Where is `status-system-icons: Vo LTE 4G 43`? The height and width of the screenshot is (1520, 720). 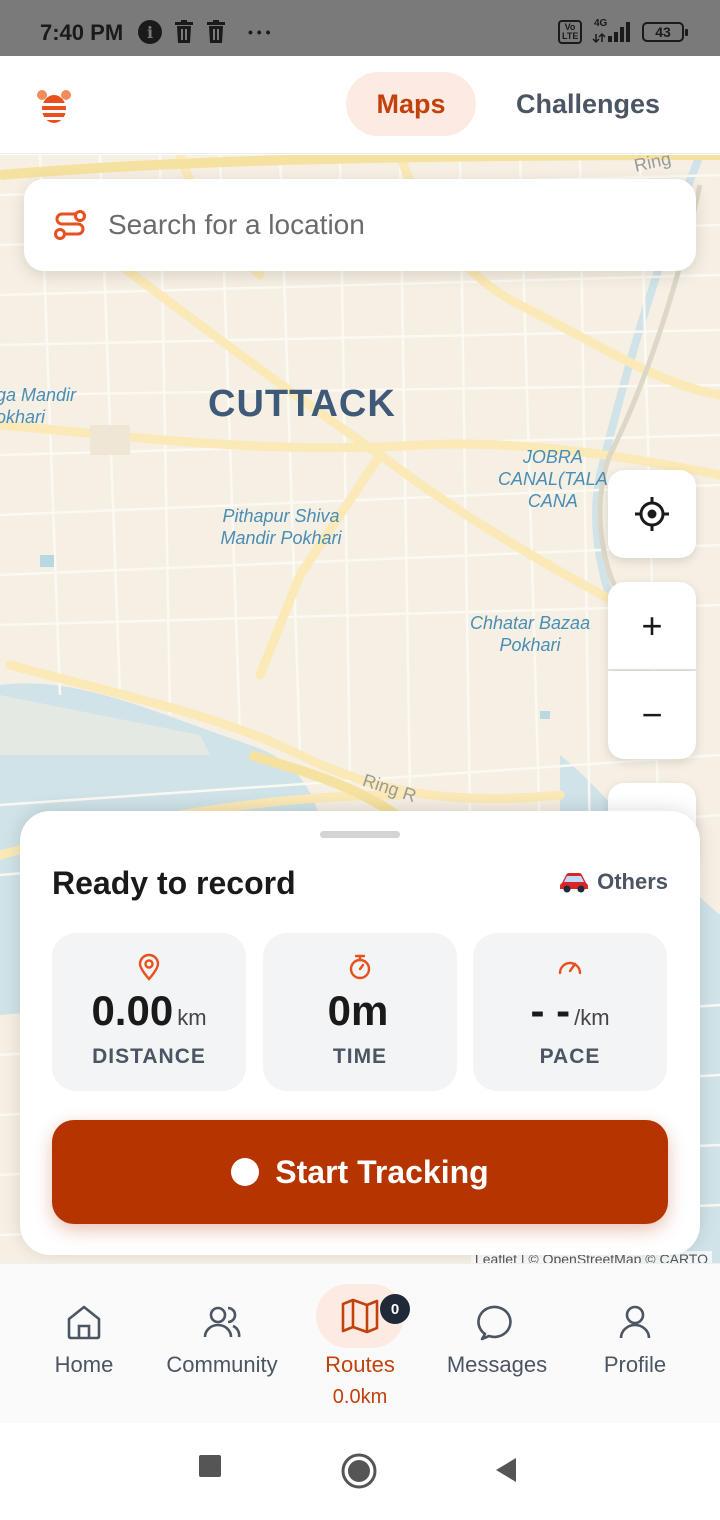 status-system-icons: Vo LTE 4G 43 is located at coordinates (623, 31).